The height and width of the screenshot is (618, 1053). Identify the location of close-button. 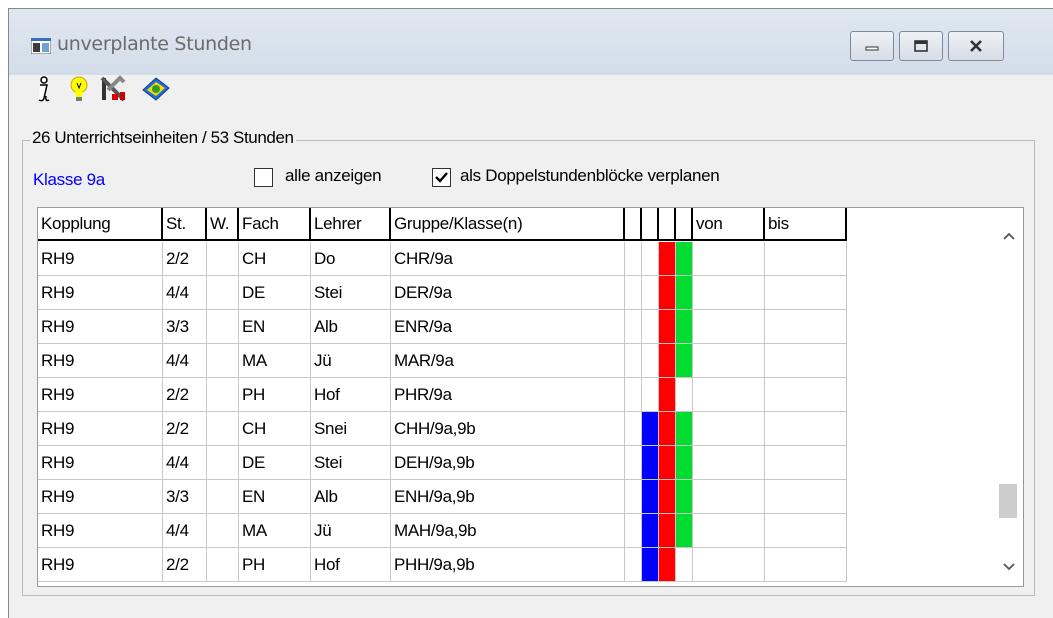
(976, 46).